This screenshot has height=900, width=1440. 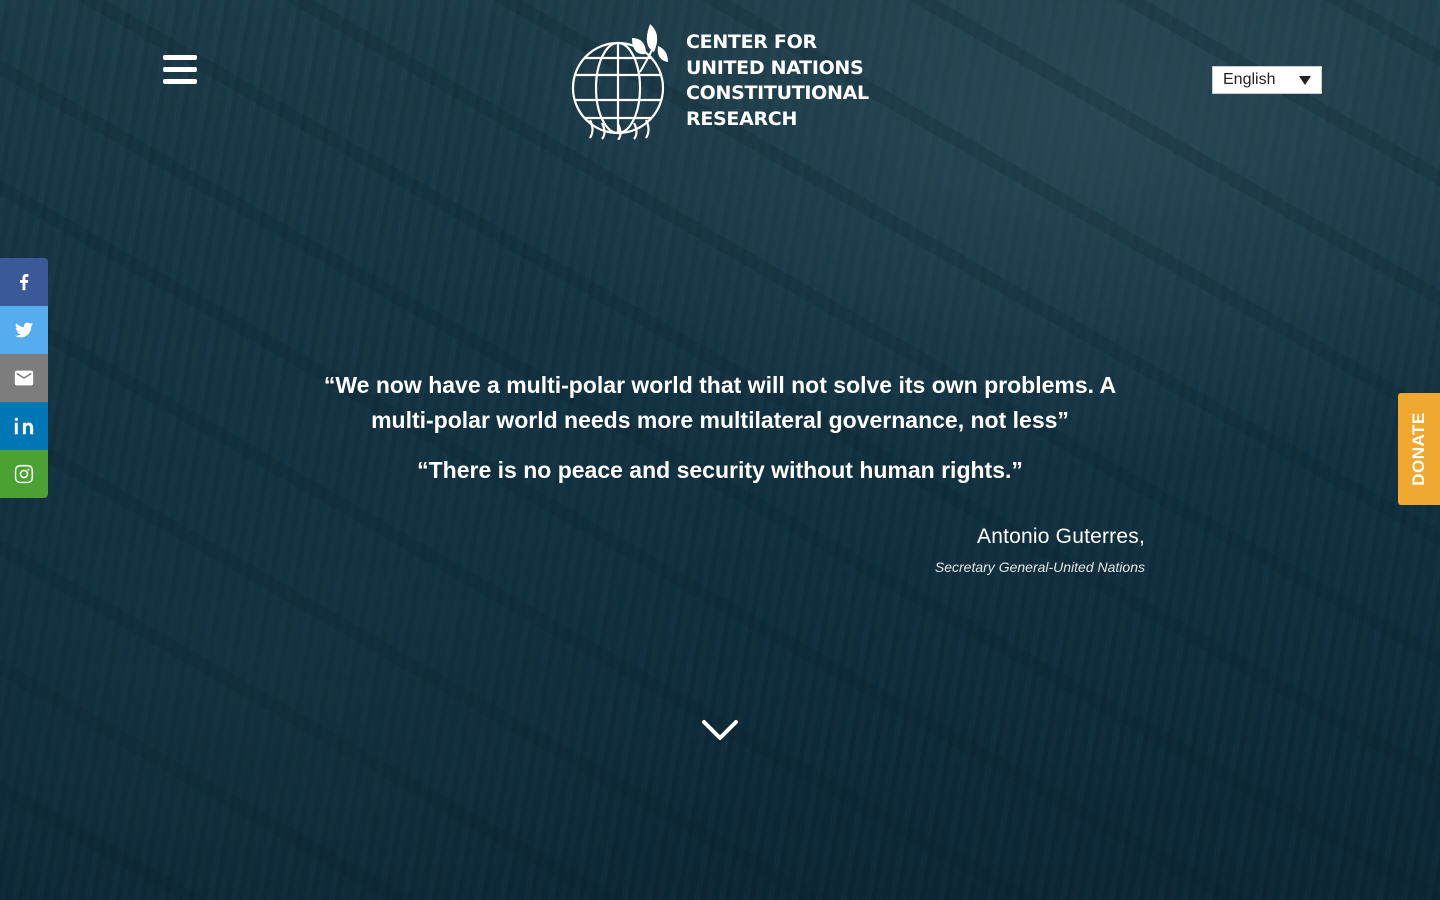 What do you see at coordinates (1039, 567) in the screenshot?
I see `author-title: Secretary General-United Nations` at bounding box center [1039, 567].